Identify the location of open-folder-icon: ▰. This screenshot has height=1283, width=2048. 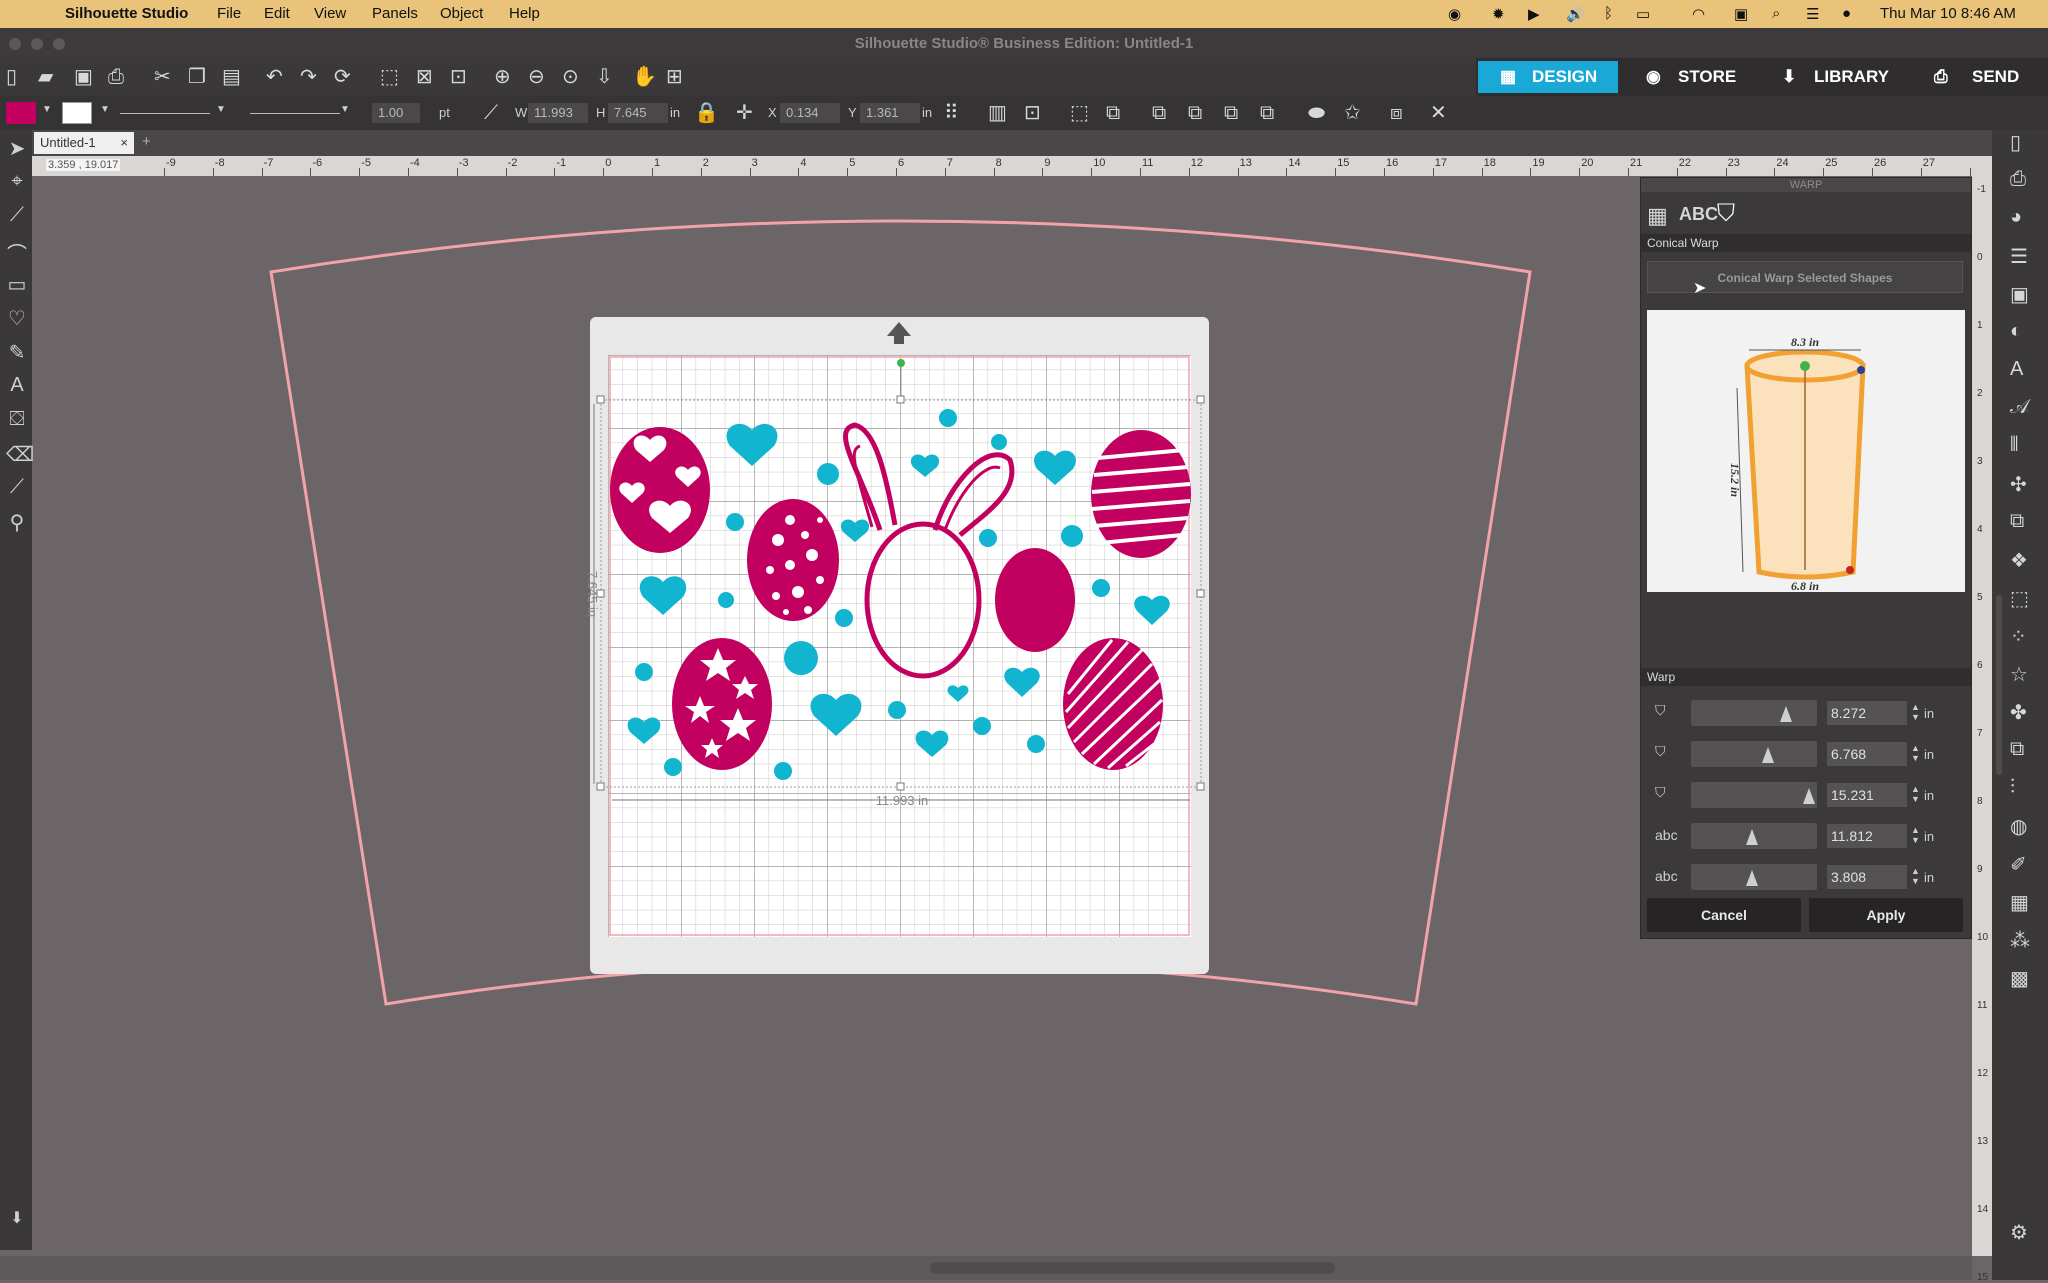
(45, 77).